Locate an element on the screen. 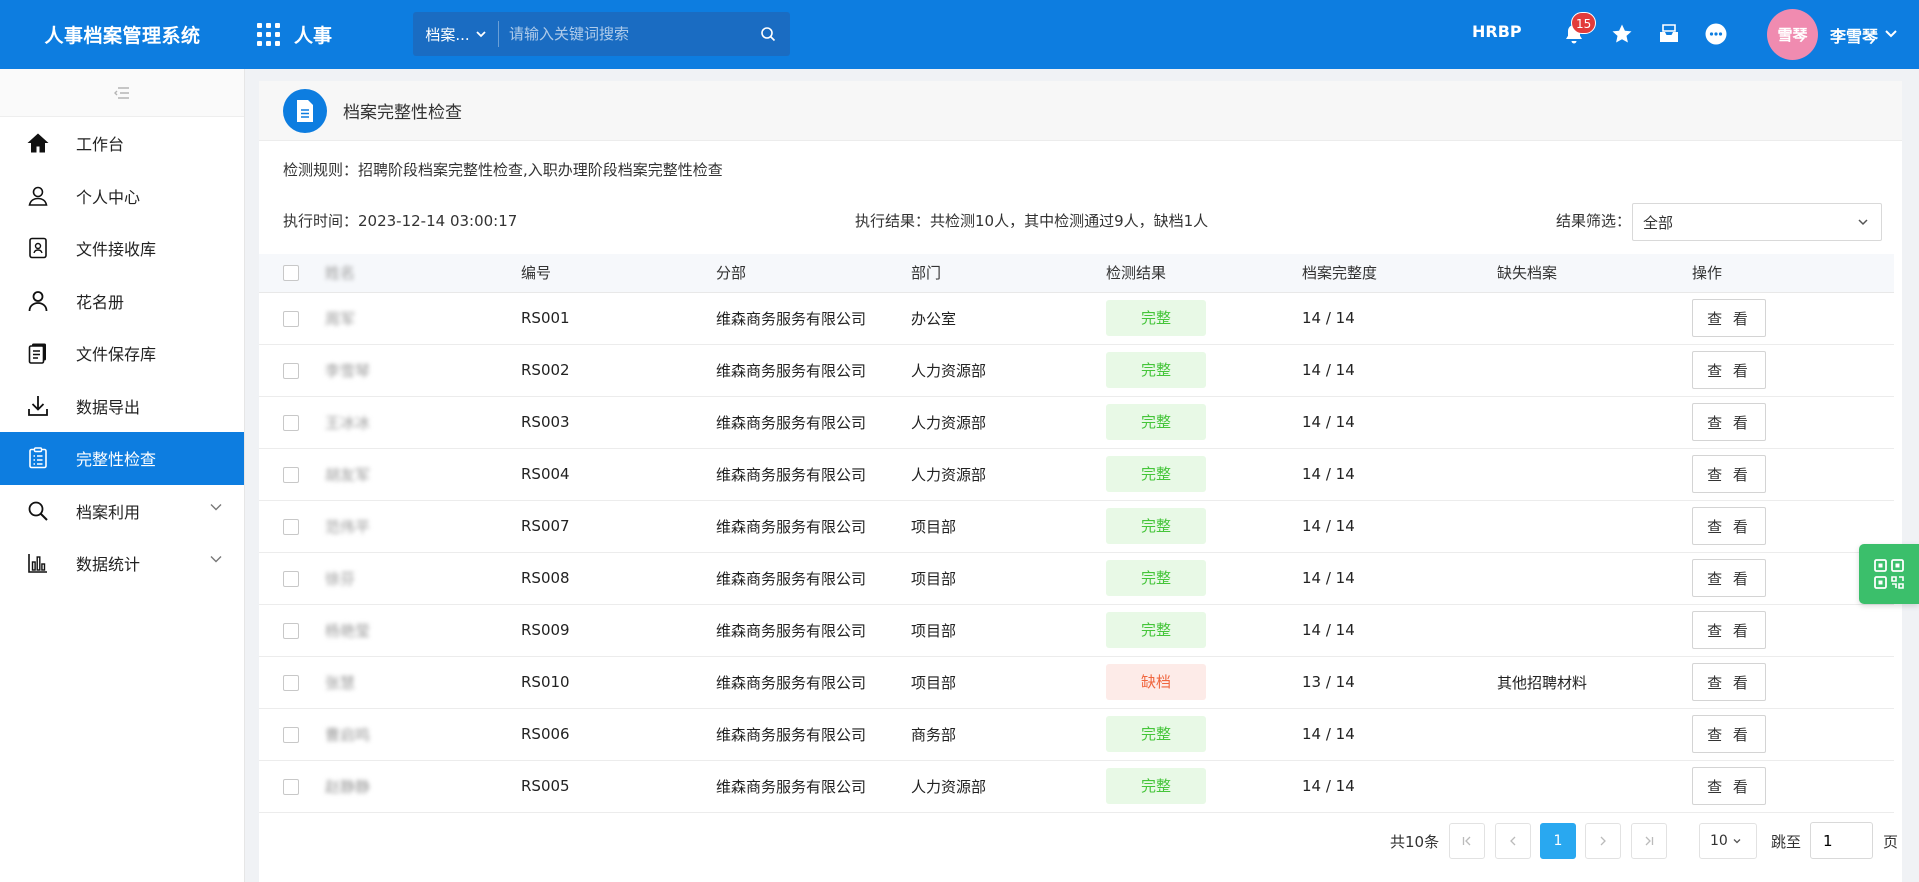 The width and height of the screenshot is (1919, 882). cell-dept: 人力资源部 is located at coordinates (1008, 786).